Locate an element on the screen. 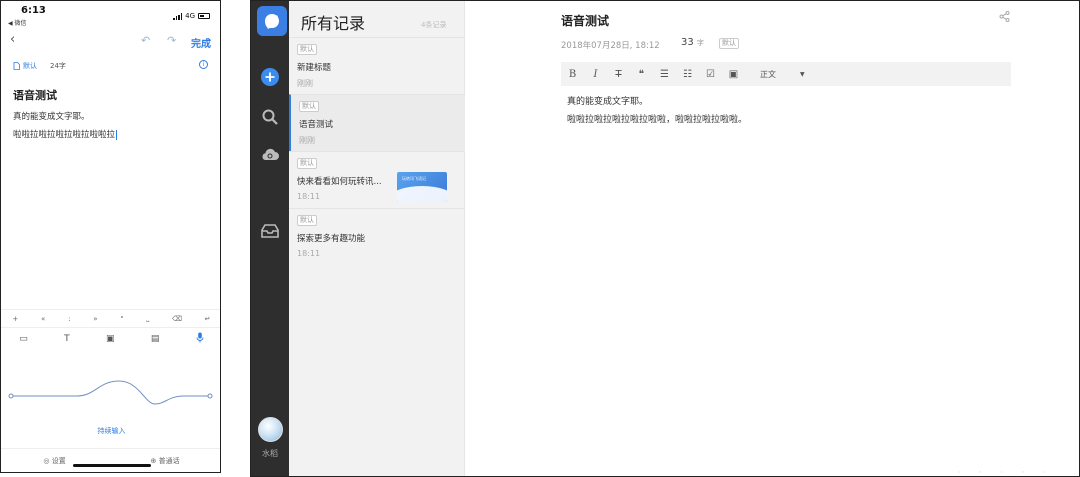 The image size is (1080, 477). thumbnail-caption: 玩转讯飞语记 is located at coordinates (414, 178).